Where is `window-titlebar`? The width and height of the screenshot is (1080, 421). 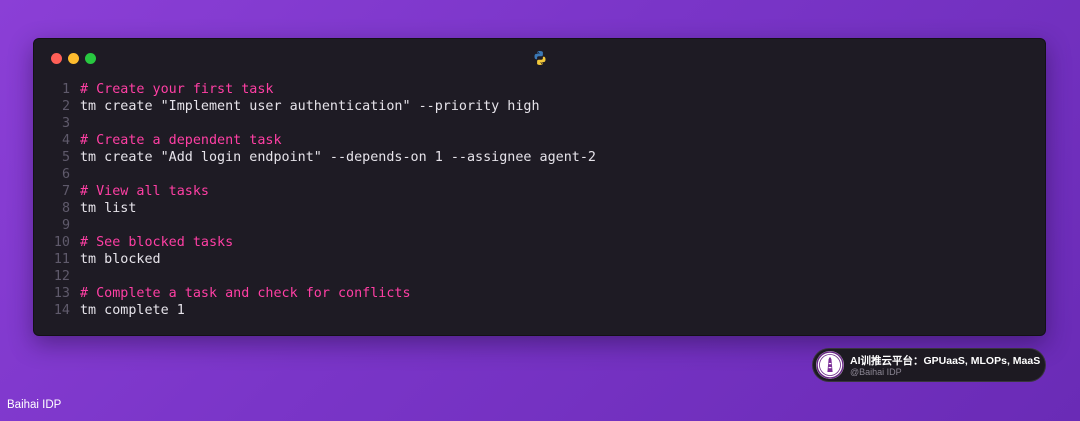
window-titlebar is located at coordinates (539, 58).